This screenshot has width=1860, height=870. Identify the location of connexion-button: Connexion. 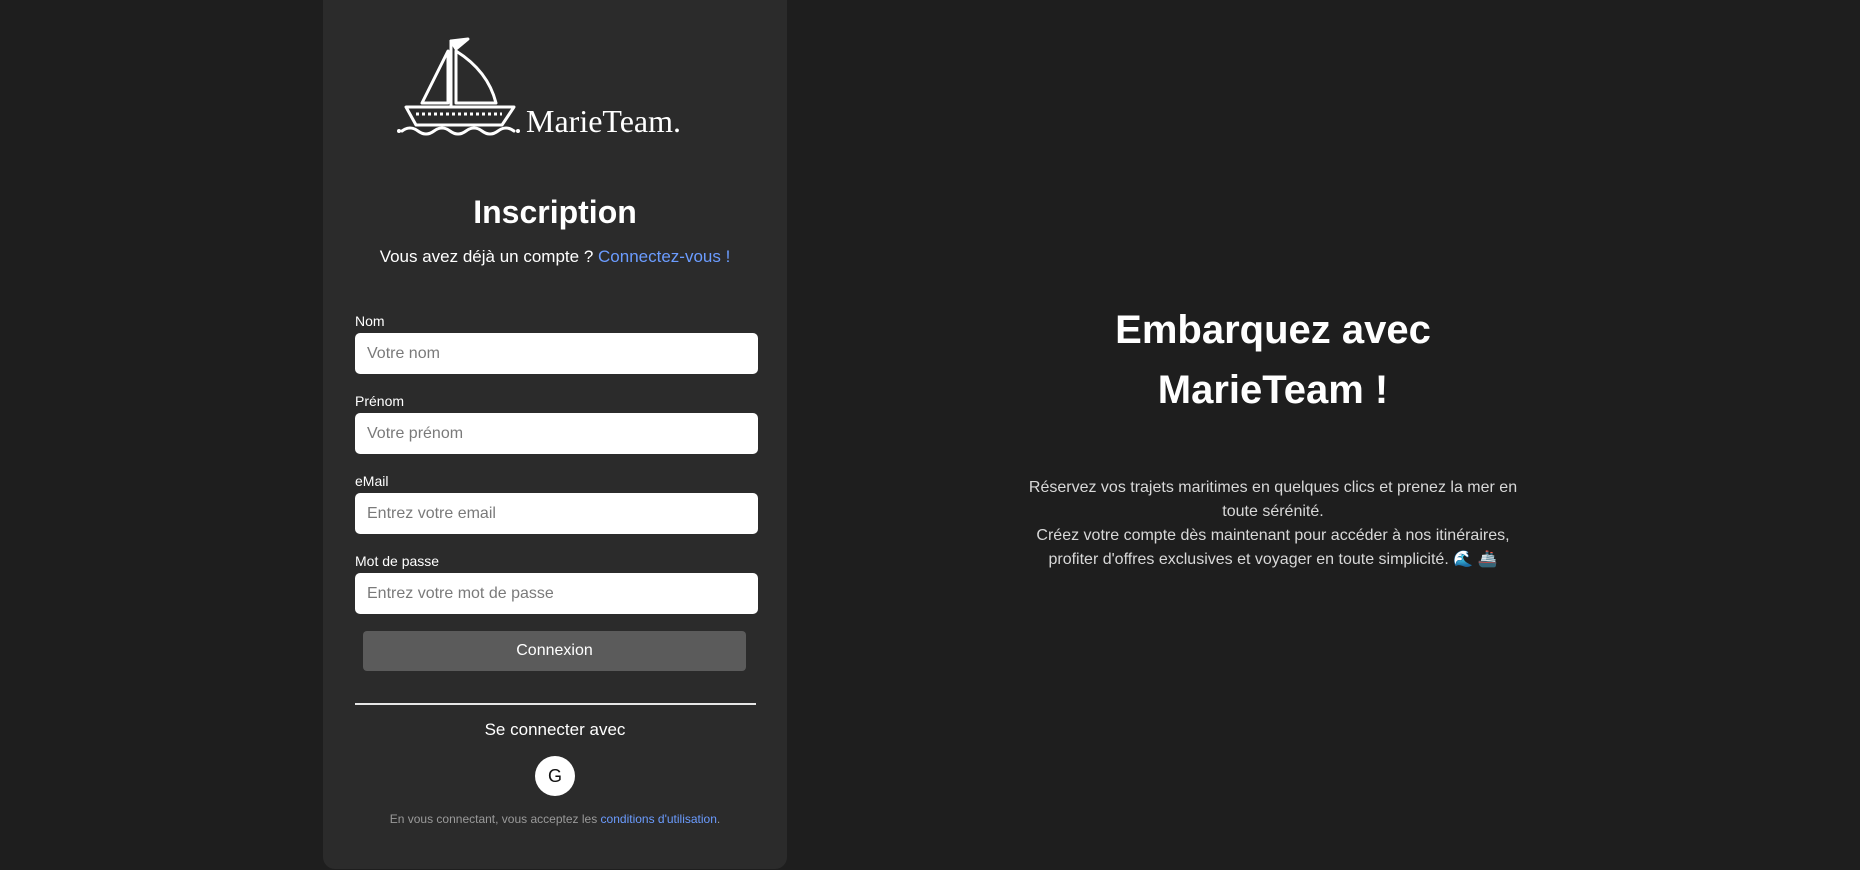
(554, 651).